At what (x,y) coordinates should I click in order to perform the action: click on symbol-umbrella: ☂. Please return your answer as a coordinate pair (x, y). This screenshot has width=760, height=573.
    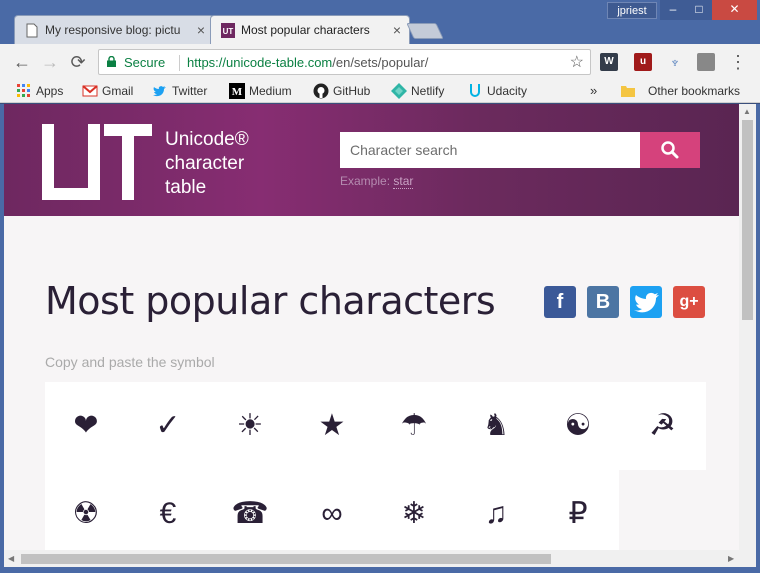
    Looking at the image, I should click on (414, 426).